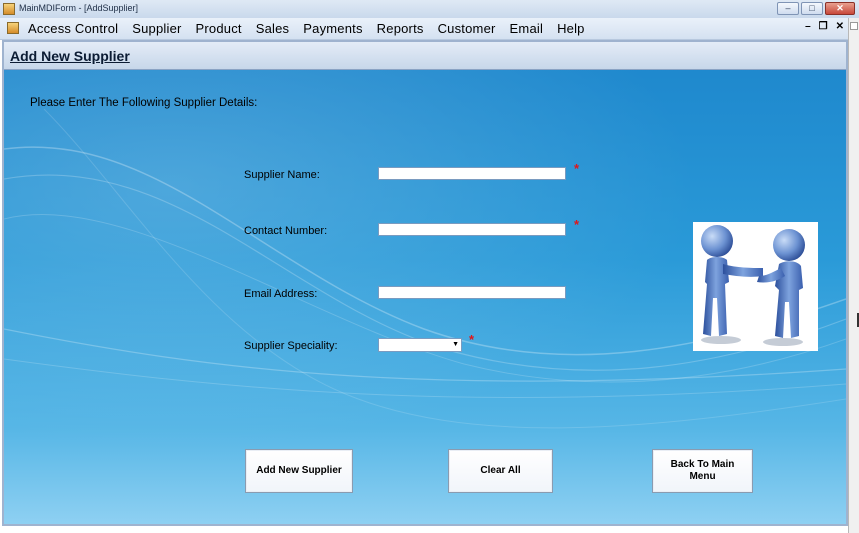 Image resolution: width=859 pixels, height=533 pixels. Describe the element at coordinates (299, 471) in the screenshot. I see `add-new-supplier-button: Add New Supplier` at that location.